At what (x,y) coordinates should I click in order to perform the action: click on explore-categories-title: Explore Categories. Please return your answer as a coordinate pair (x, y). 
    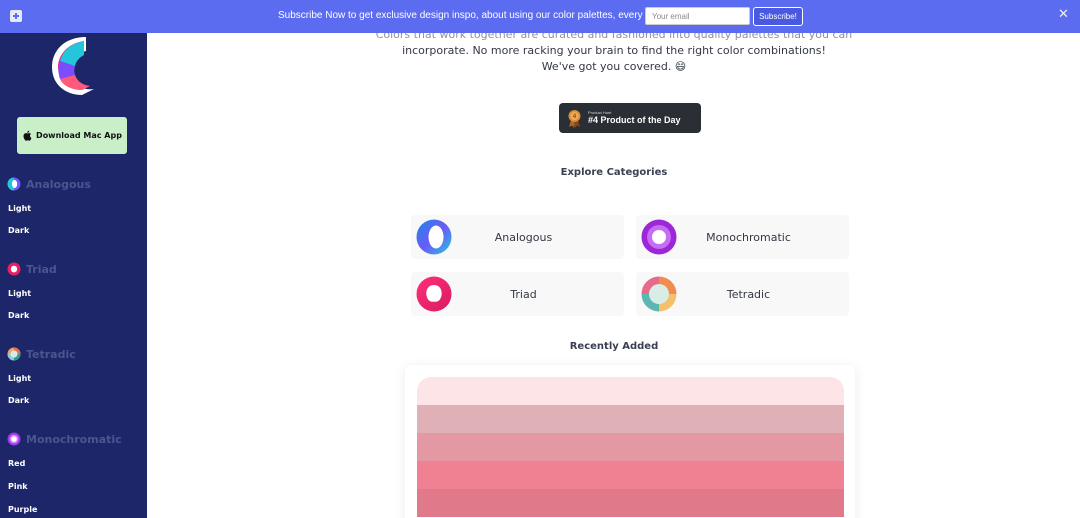
    Looking at the image, I should click on (614, 172).